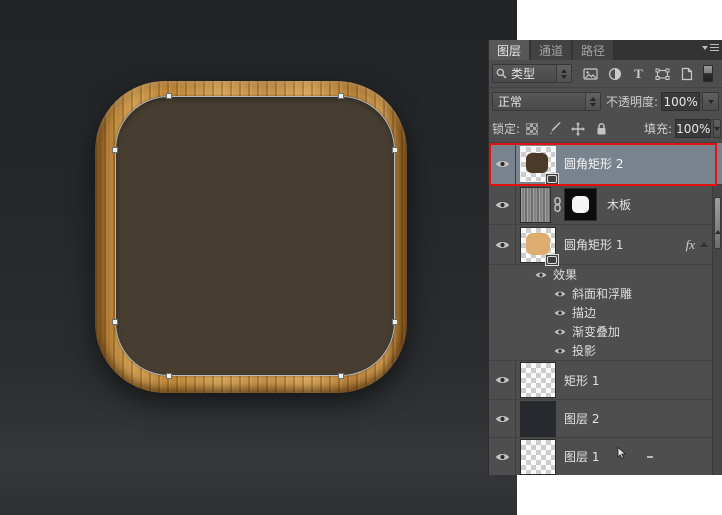 The height and width of the screenshot is (515, 722). I want to click on layer-name: 图层 1, so click(581, 456).